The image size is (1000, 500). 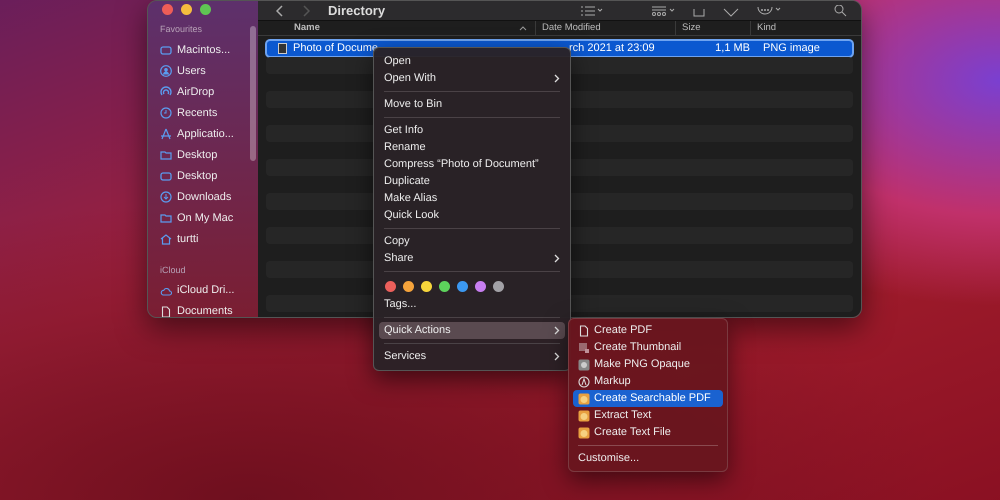 I want to click on menu-item: Make PNG Opaque, so click(x=648, y=364).